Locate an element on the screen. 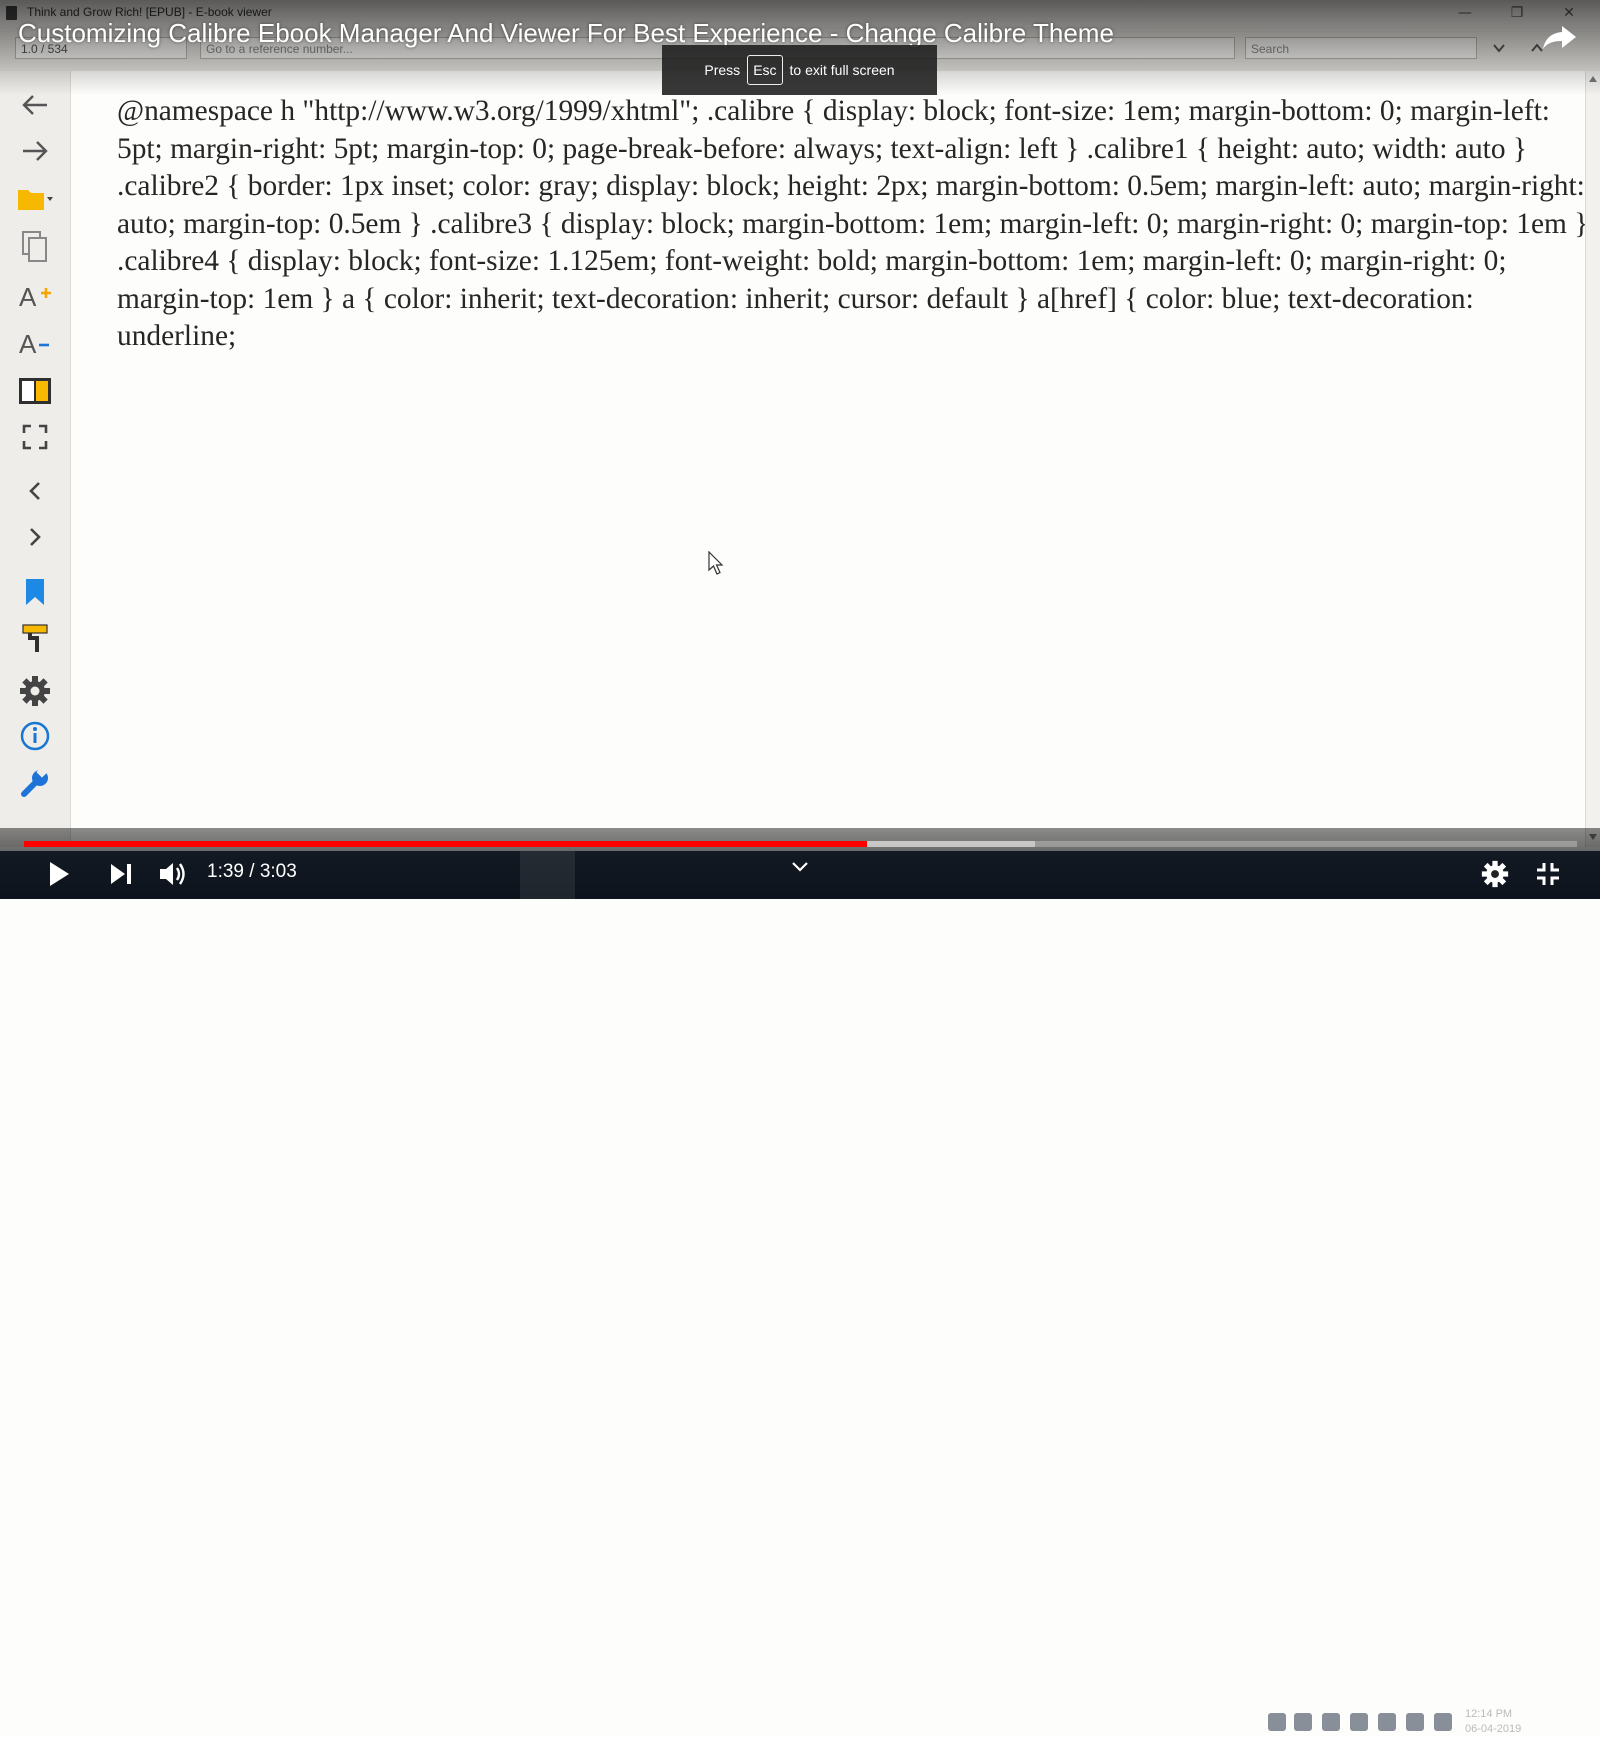 The width and height of the screenshot is (1600, 1737). bookmark-icon is located at coordinates (35, 592).